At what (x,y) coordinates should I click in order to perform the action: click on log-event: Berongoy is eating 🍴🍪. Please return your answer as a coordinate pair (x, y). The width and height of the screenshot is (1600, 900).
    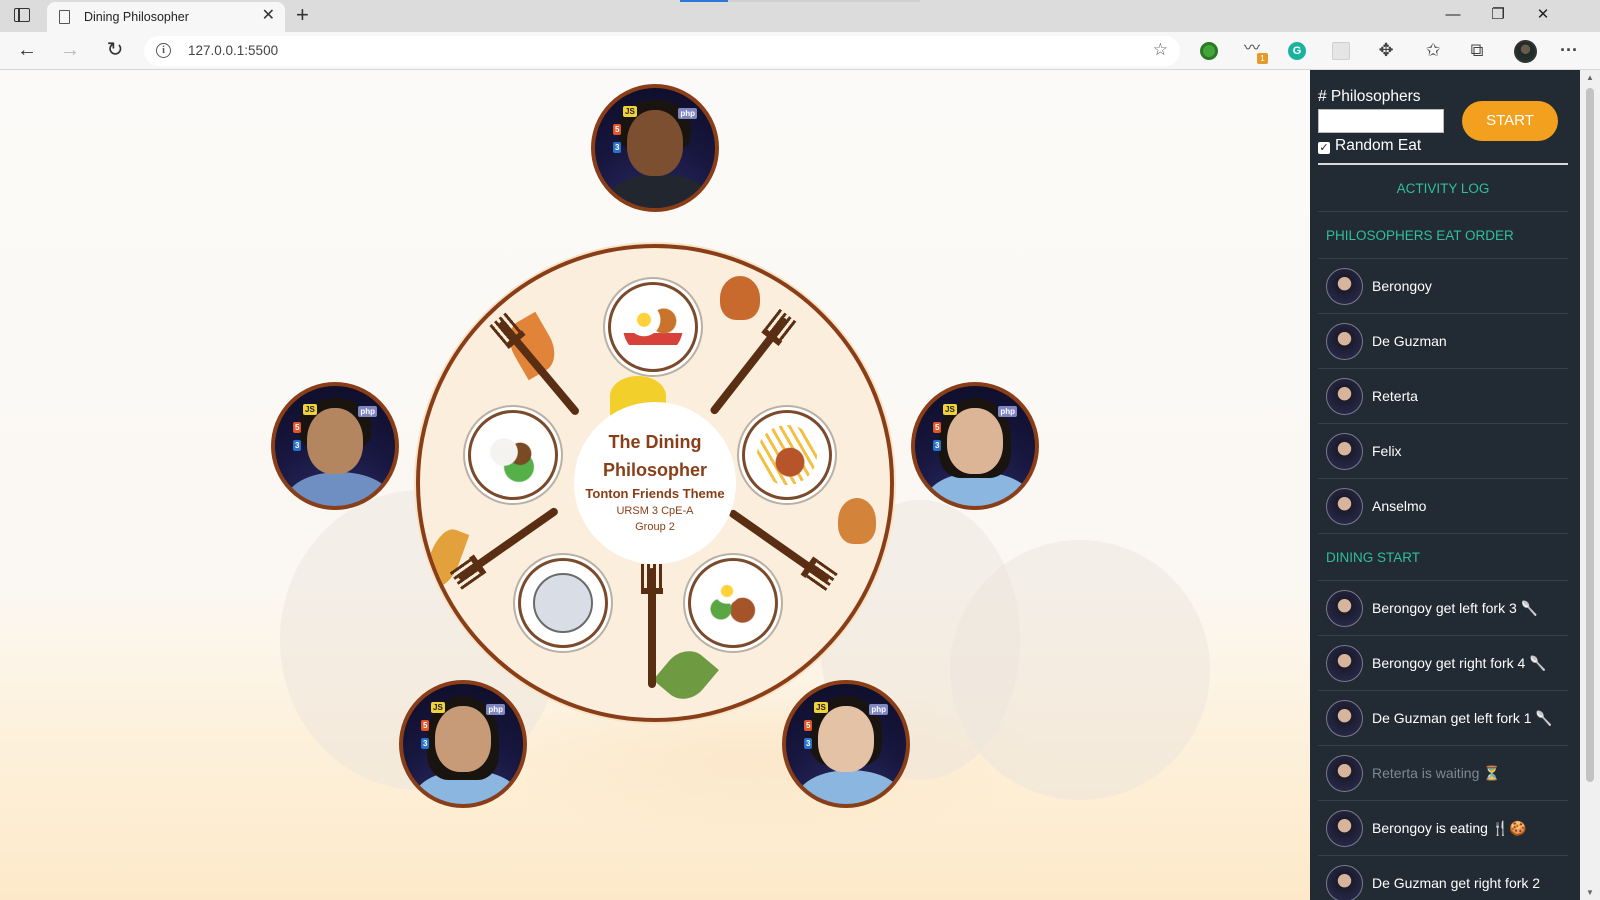
    Looking at the image, I should click on (1443, 828).